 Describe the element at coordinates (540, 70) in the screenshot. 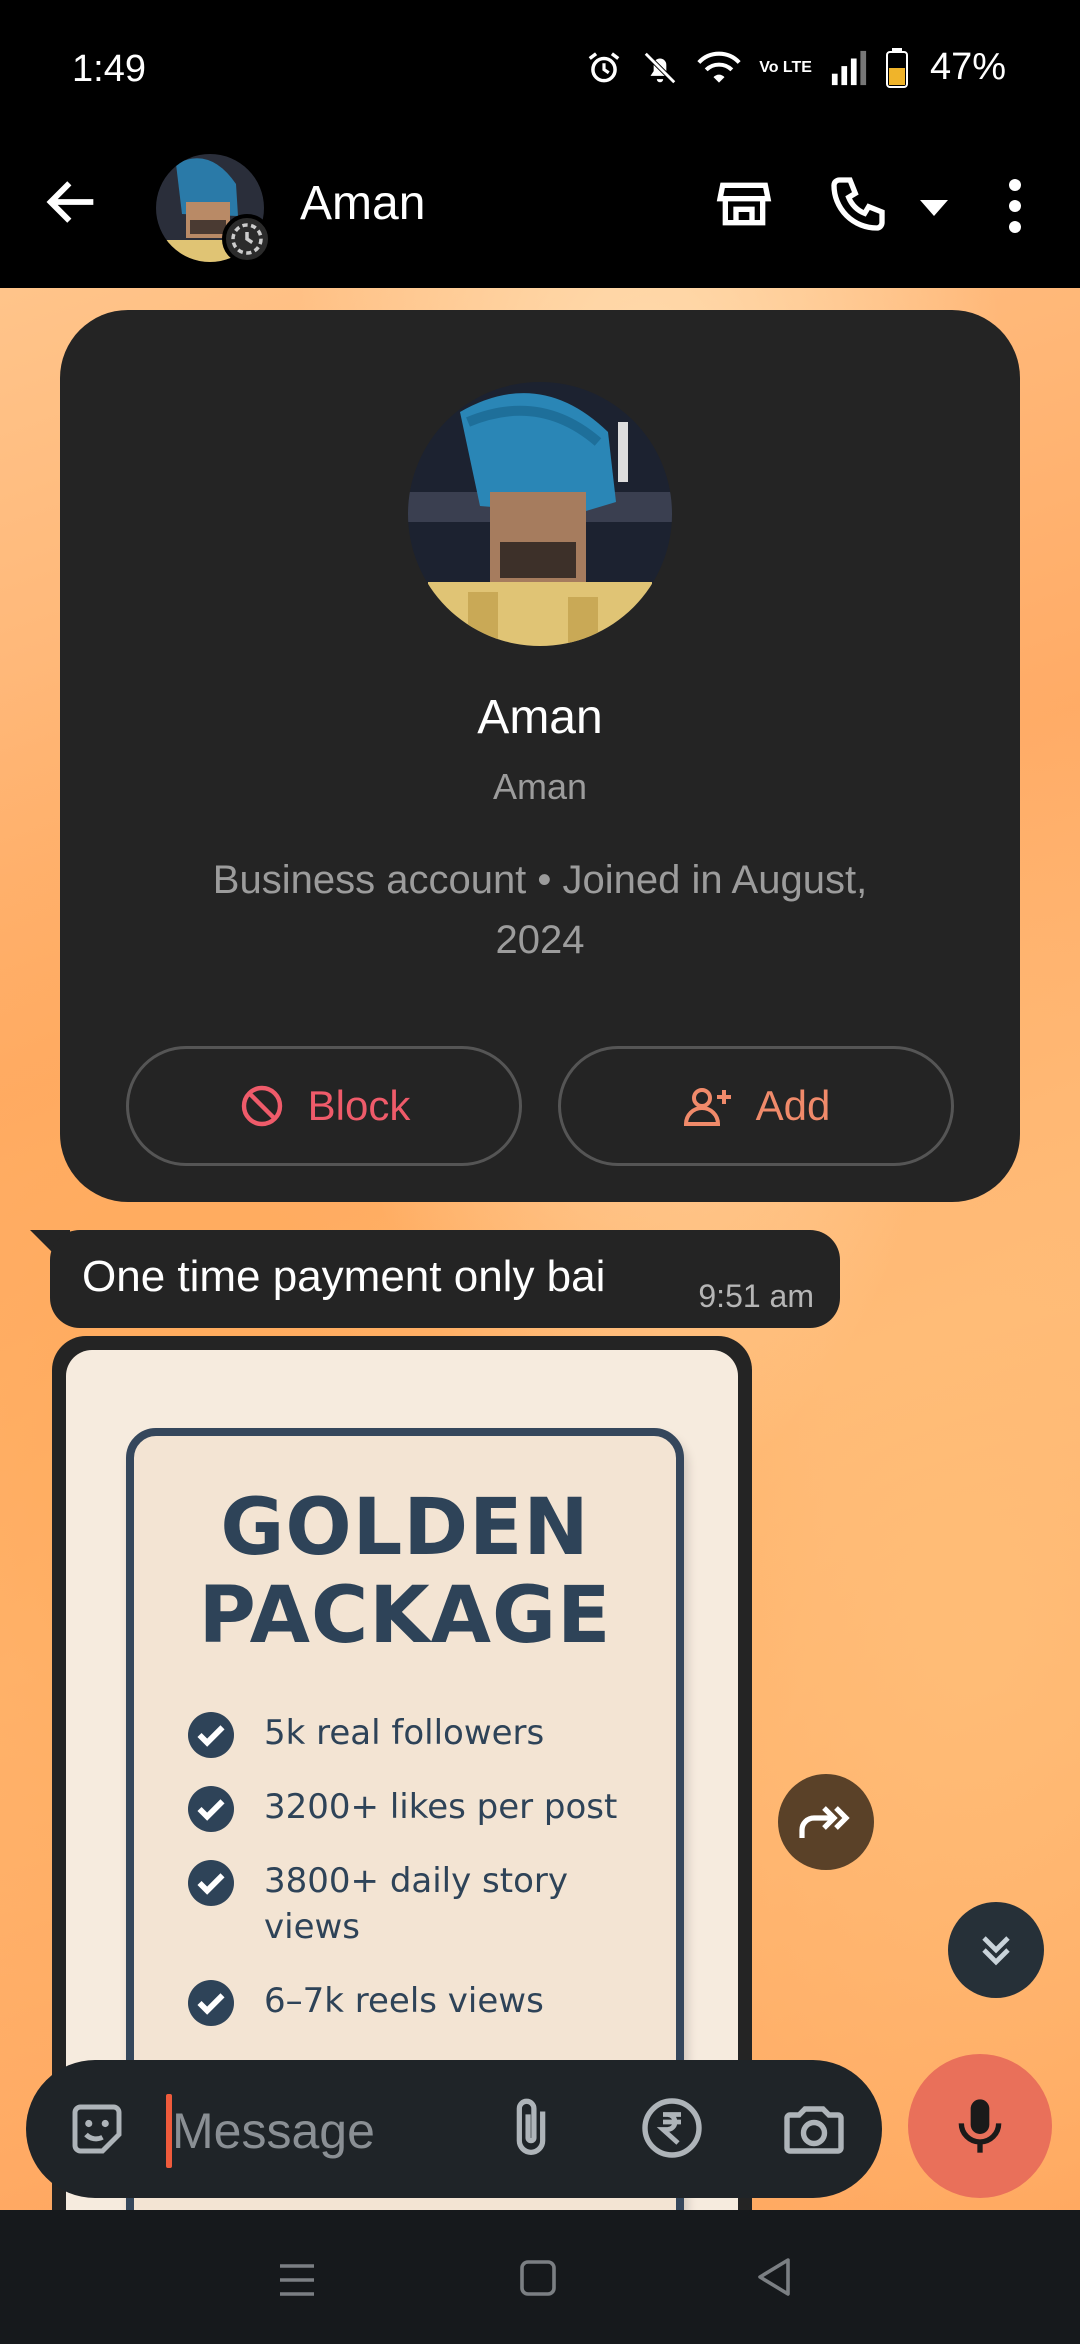

I see `status-bar: 1:49 Vo LTE 47%` at that location.